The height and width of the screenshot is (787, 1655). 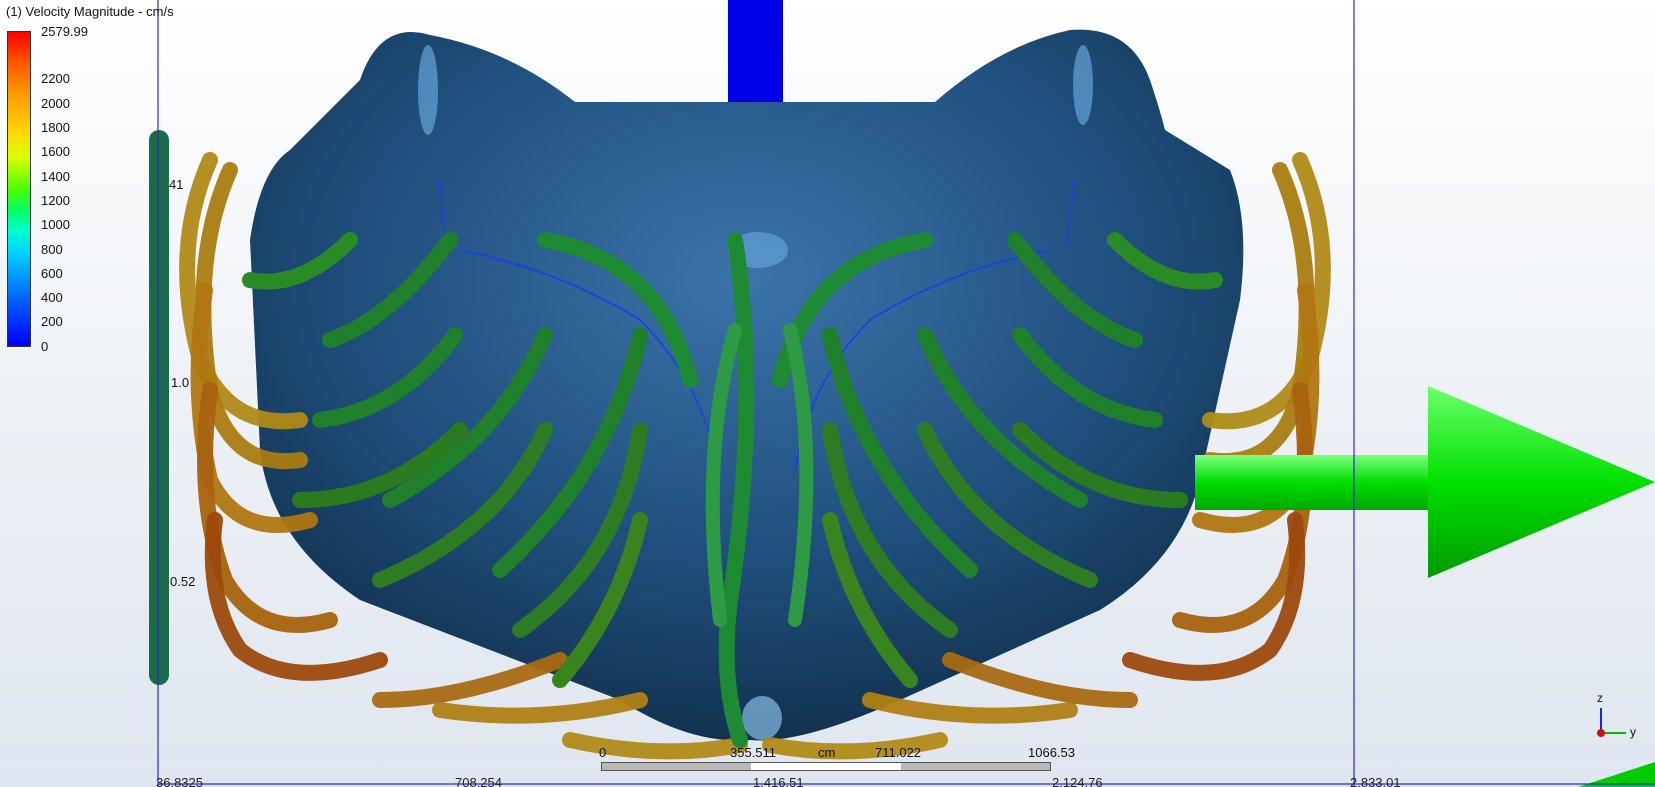 I want to click on legend-tick: 1000, so click(x=55, y=224).